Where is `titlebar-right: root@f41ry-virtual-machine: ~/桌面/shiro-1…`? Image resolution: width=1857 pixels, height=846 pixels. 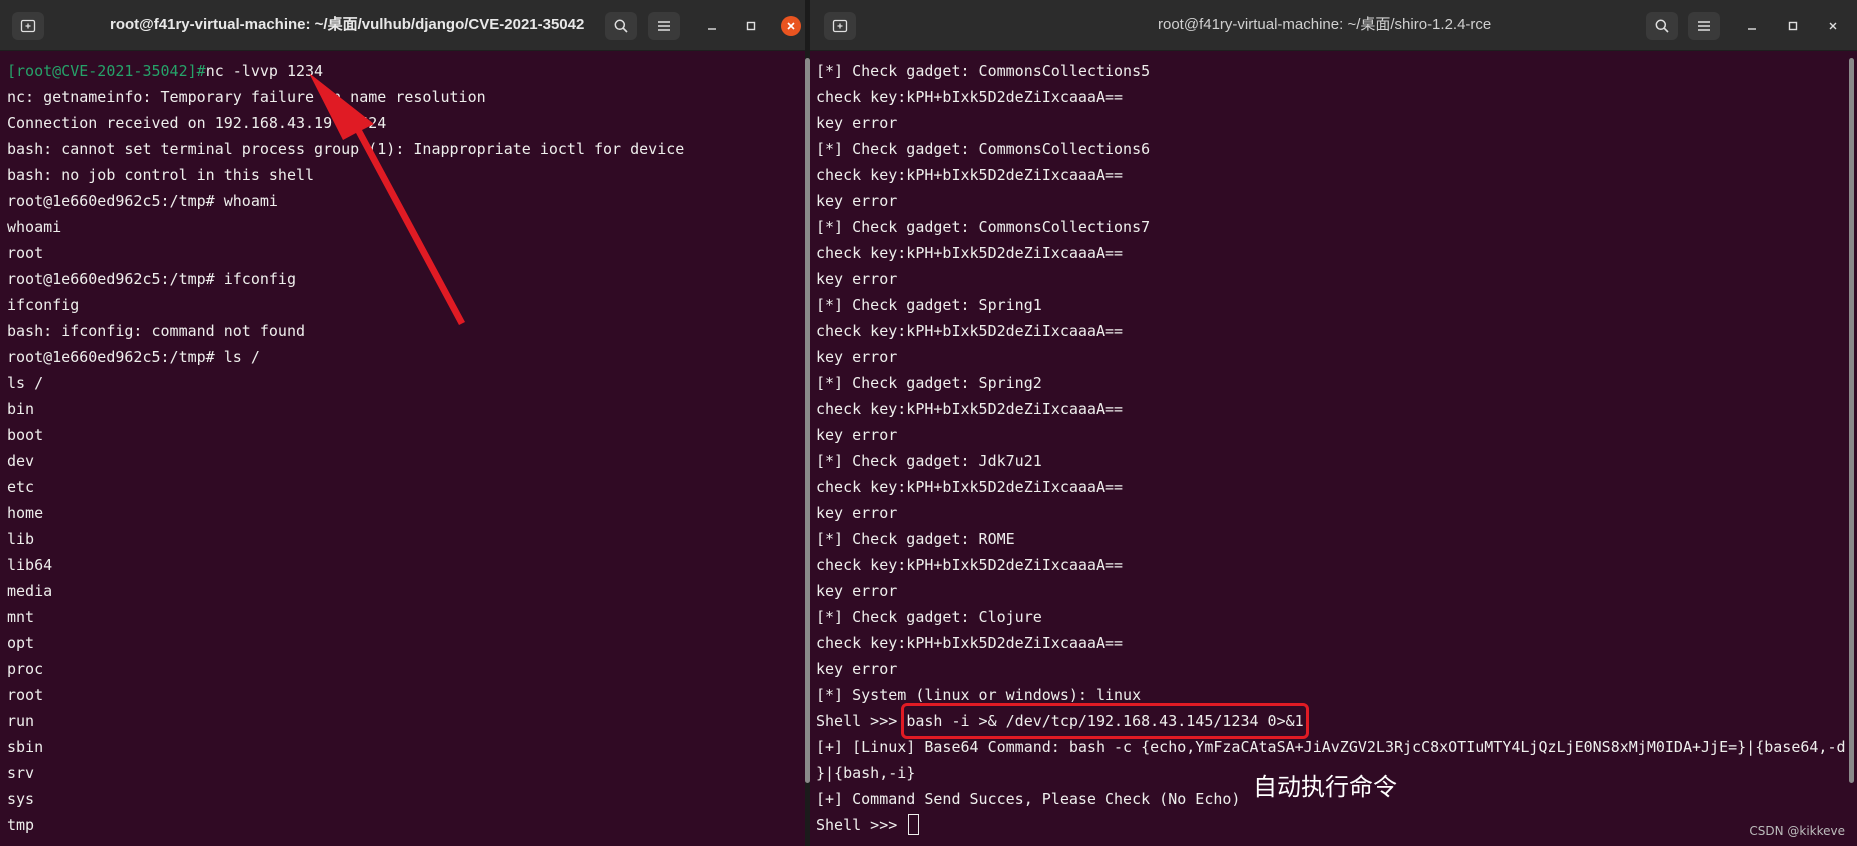
titlebar-right: root@f41ry-virtual-machine: ~/桌面/shiro-1… is located at coordinates (1333, 25).